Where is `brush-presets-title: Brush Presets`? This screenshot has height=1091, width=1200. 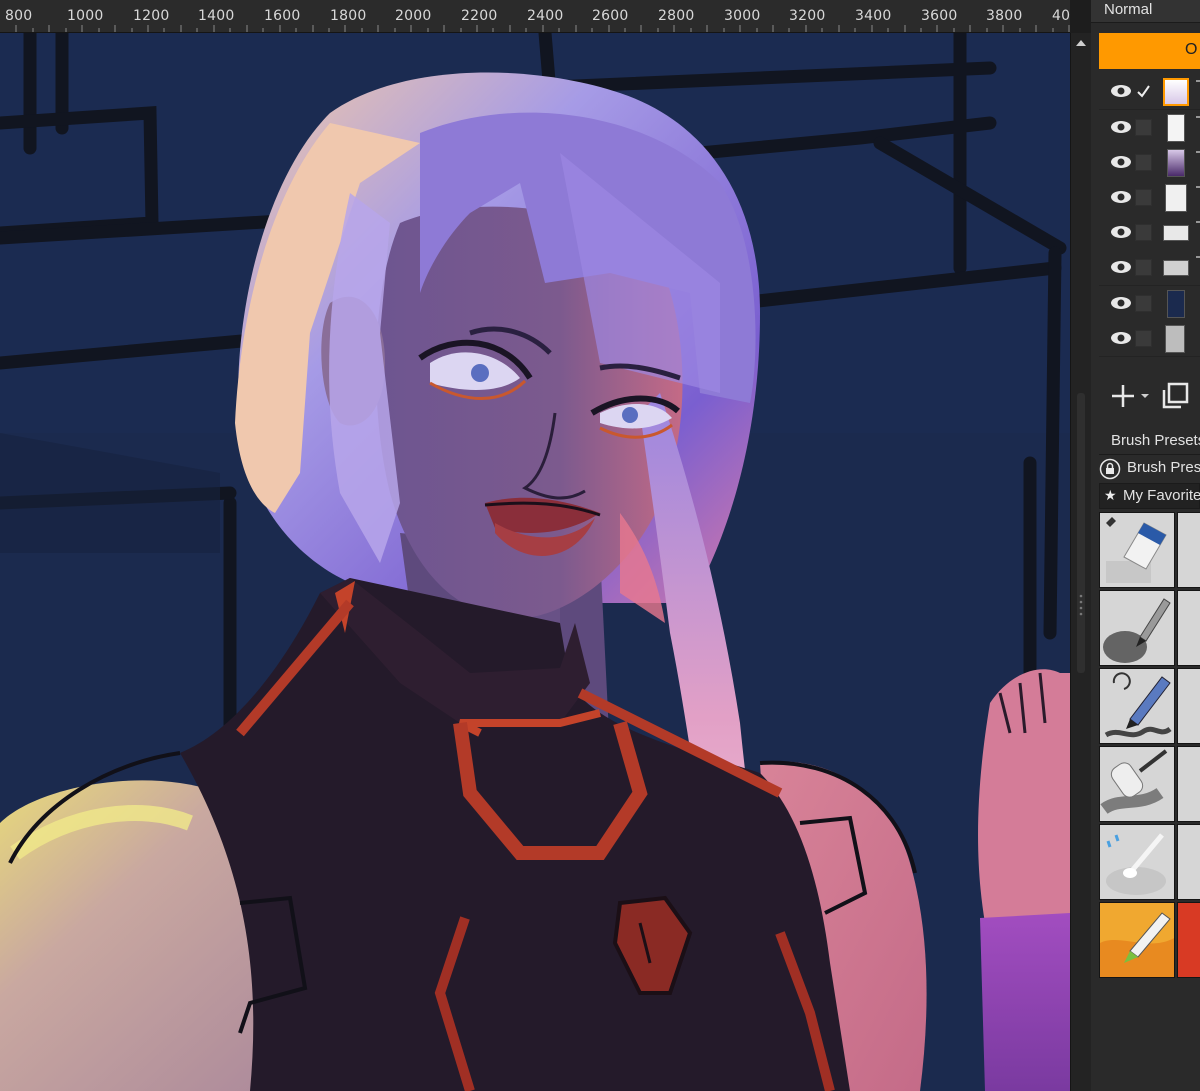
brush-presets-title: Brush Presets is located at coordinates (1155, 440).